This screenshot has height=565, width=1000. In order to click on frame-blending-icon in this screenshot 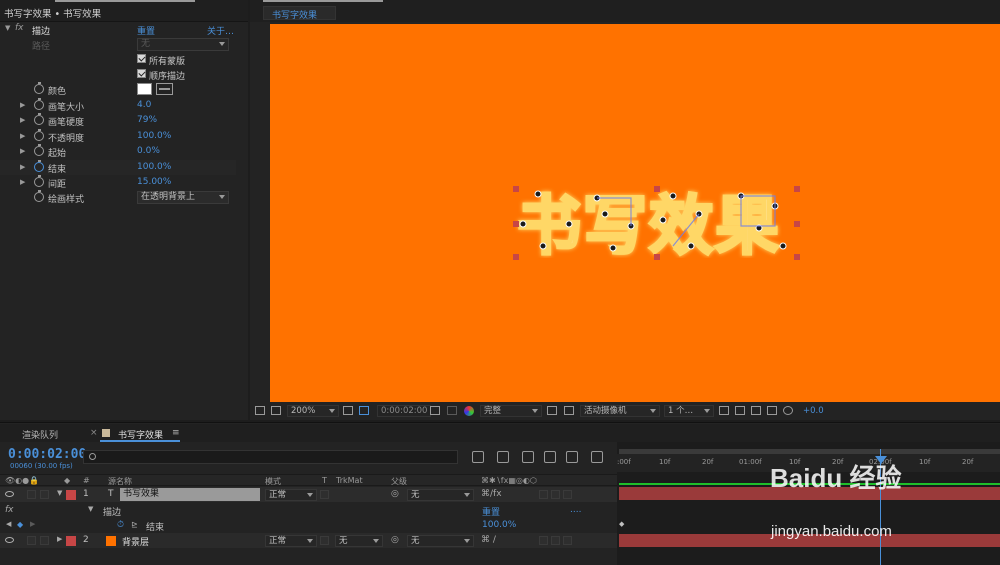, I will do `click(550, 457)`.